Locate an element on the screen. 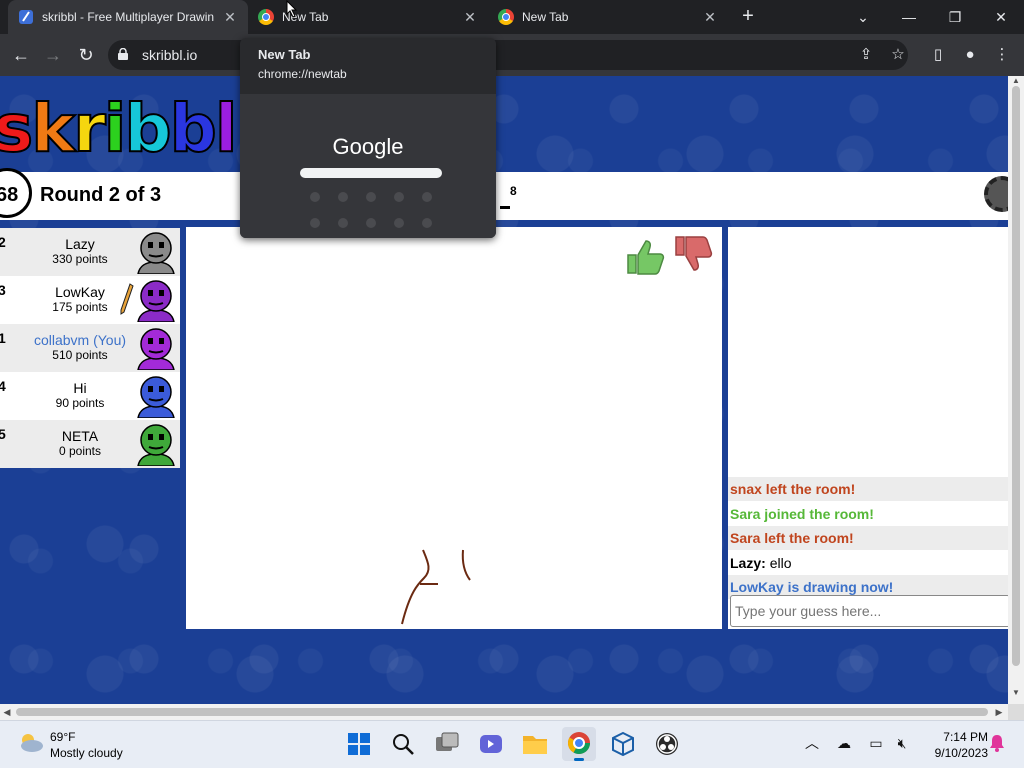 This screenshot has width=1024, height=768. obs-button is located at coordinates (667, 744).